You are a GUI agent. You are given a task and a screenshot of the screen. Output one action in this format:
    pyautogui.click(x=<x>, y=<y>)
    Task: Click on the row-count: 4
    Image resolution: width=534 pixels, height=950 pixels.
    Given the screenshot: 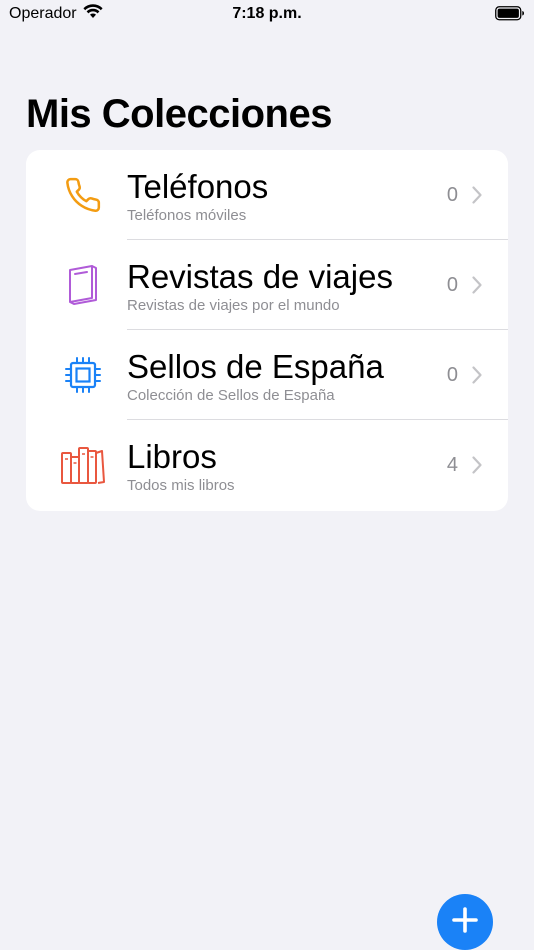 What is the action you would take?
    pyautogui.click(x=452, y=465)
    